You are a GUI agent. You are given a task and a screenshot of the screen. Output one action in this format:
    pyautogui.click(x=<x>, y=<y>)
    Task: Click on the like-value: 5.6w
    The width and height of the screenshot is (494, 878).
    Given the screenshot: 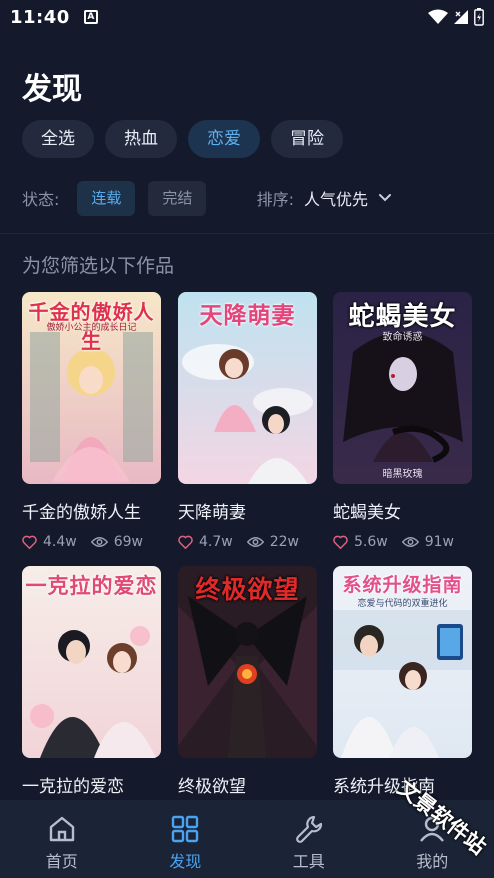 What is the action you would take?
    pyautogui.click(x=371, y=542)
    